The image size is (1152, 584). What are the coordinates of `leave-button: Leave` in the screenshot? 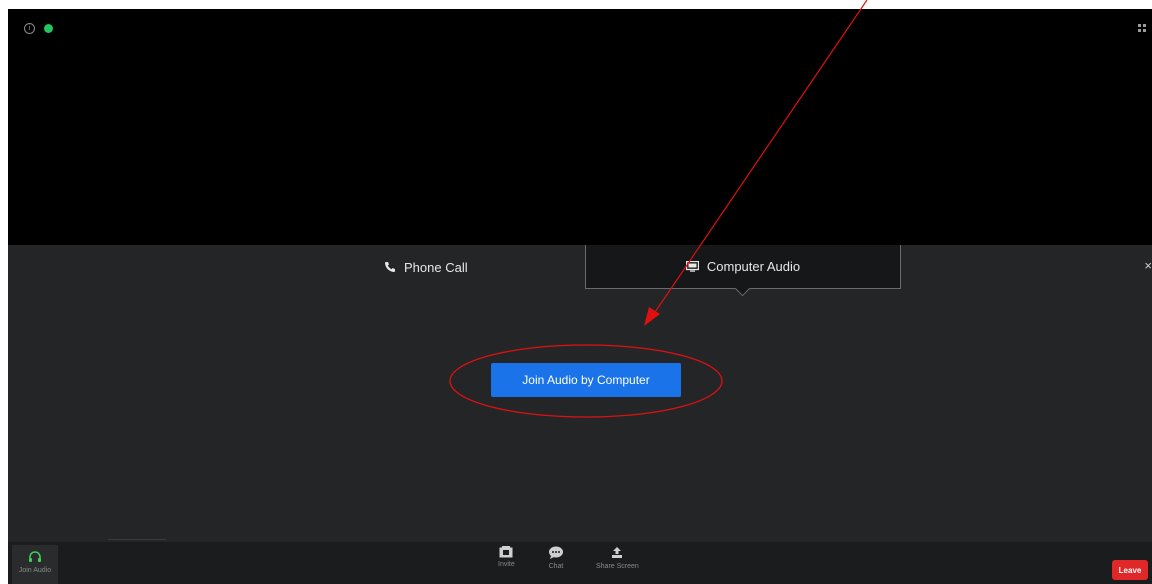 It's located at (1130, 570).